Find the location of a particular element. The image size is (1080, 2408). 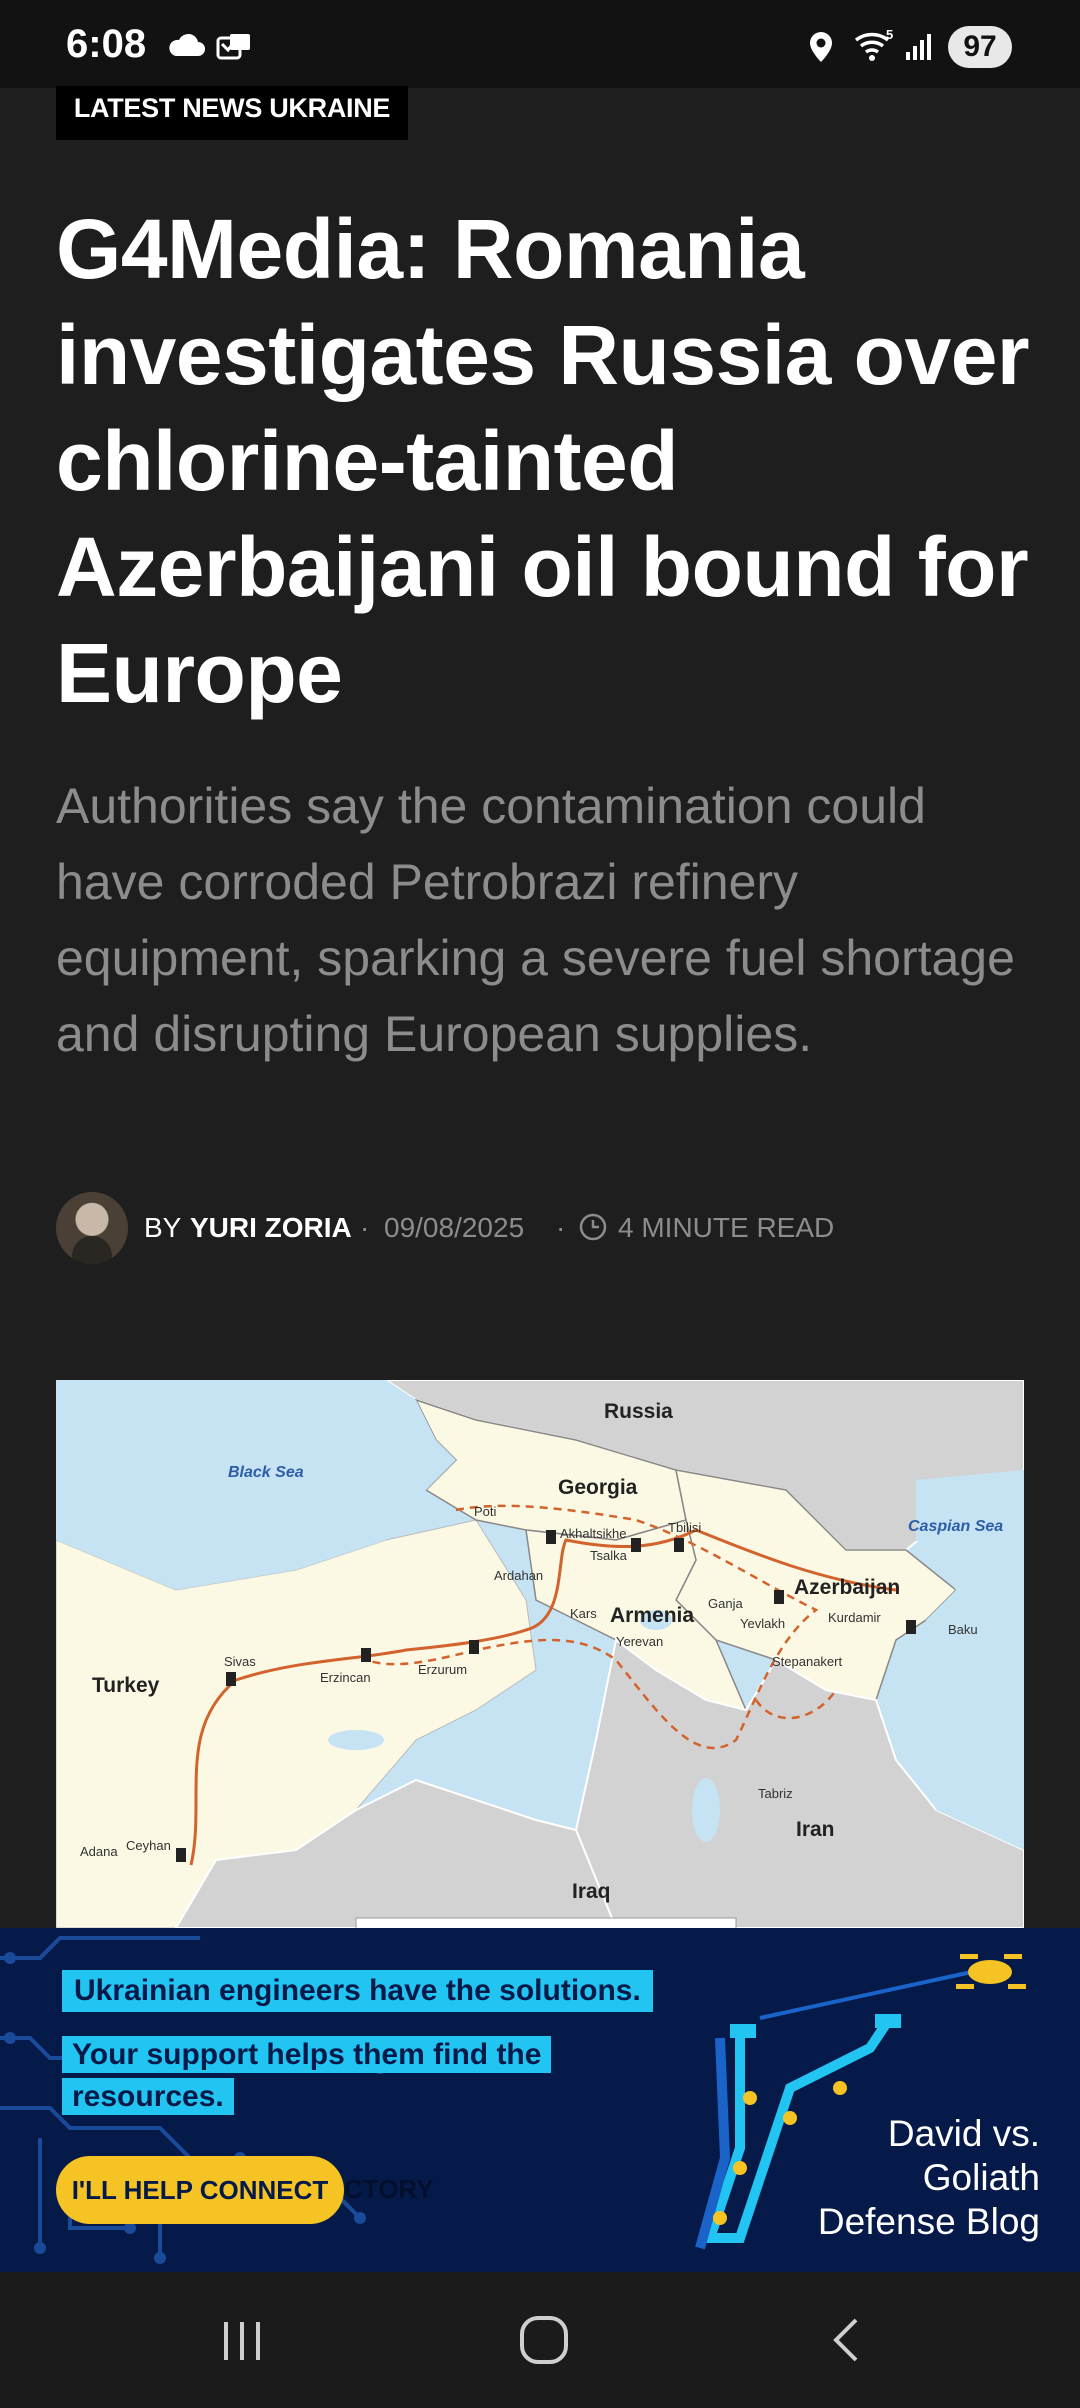

map-label-city: Adana is located at coordinates (99, 1851).